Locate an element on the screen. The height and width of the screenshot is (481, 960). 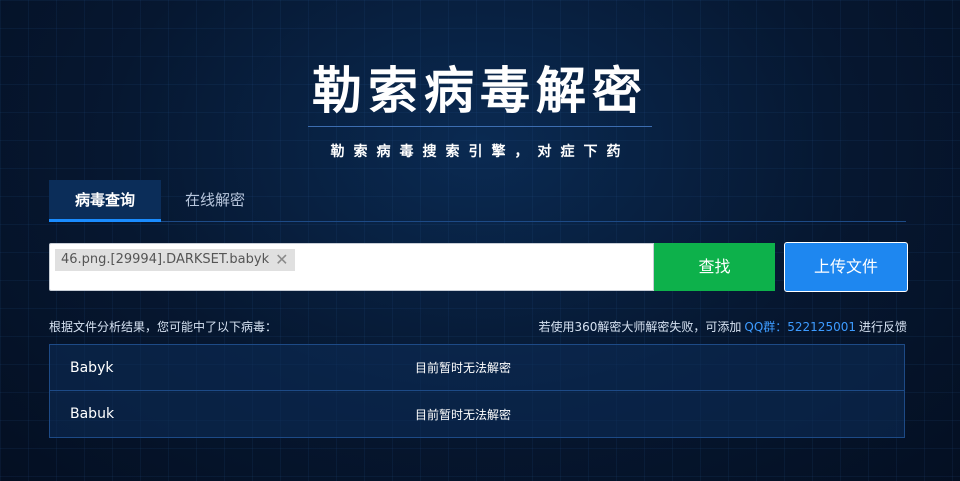
file-chip: 46.png.[29994].DARKSET.babyk ✕ is located at coordinates (175, 260).